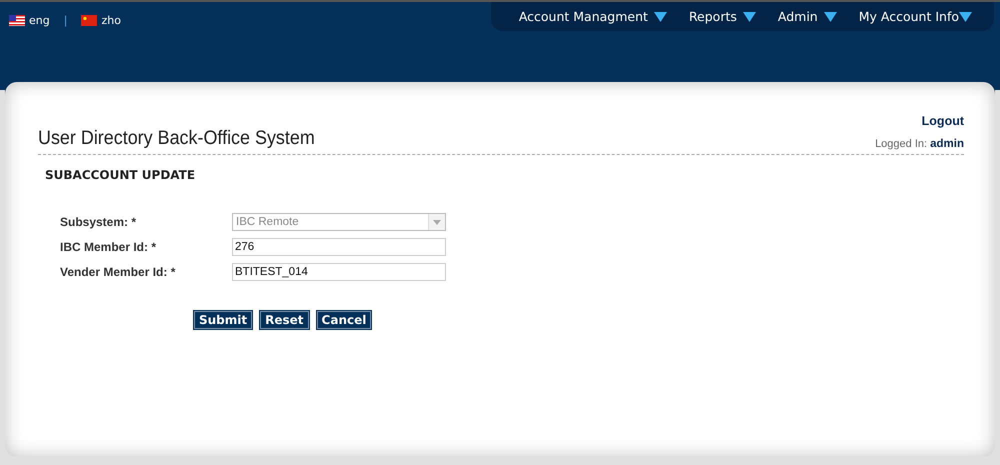  Describe the element at coordinates (99, 222) in the screenshot. I see `field-label: Subsystem: *` at that location.